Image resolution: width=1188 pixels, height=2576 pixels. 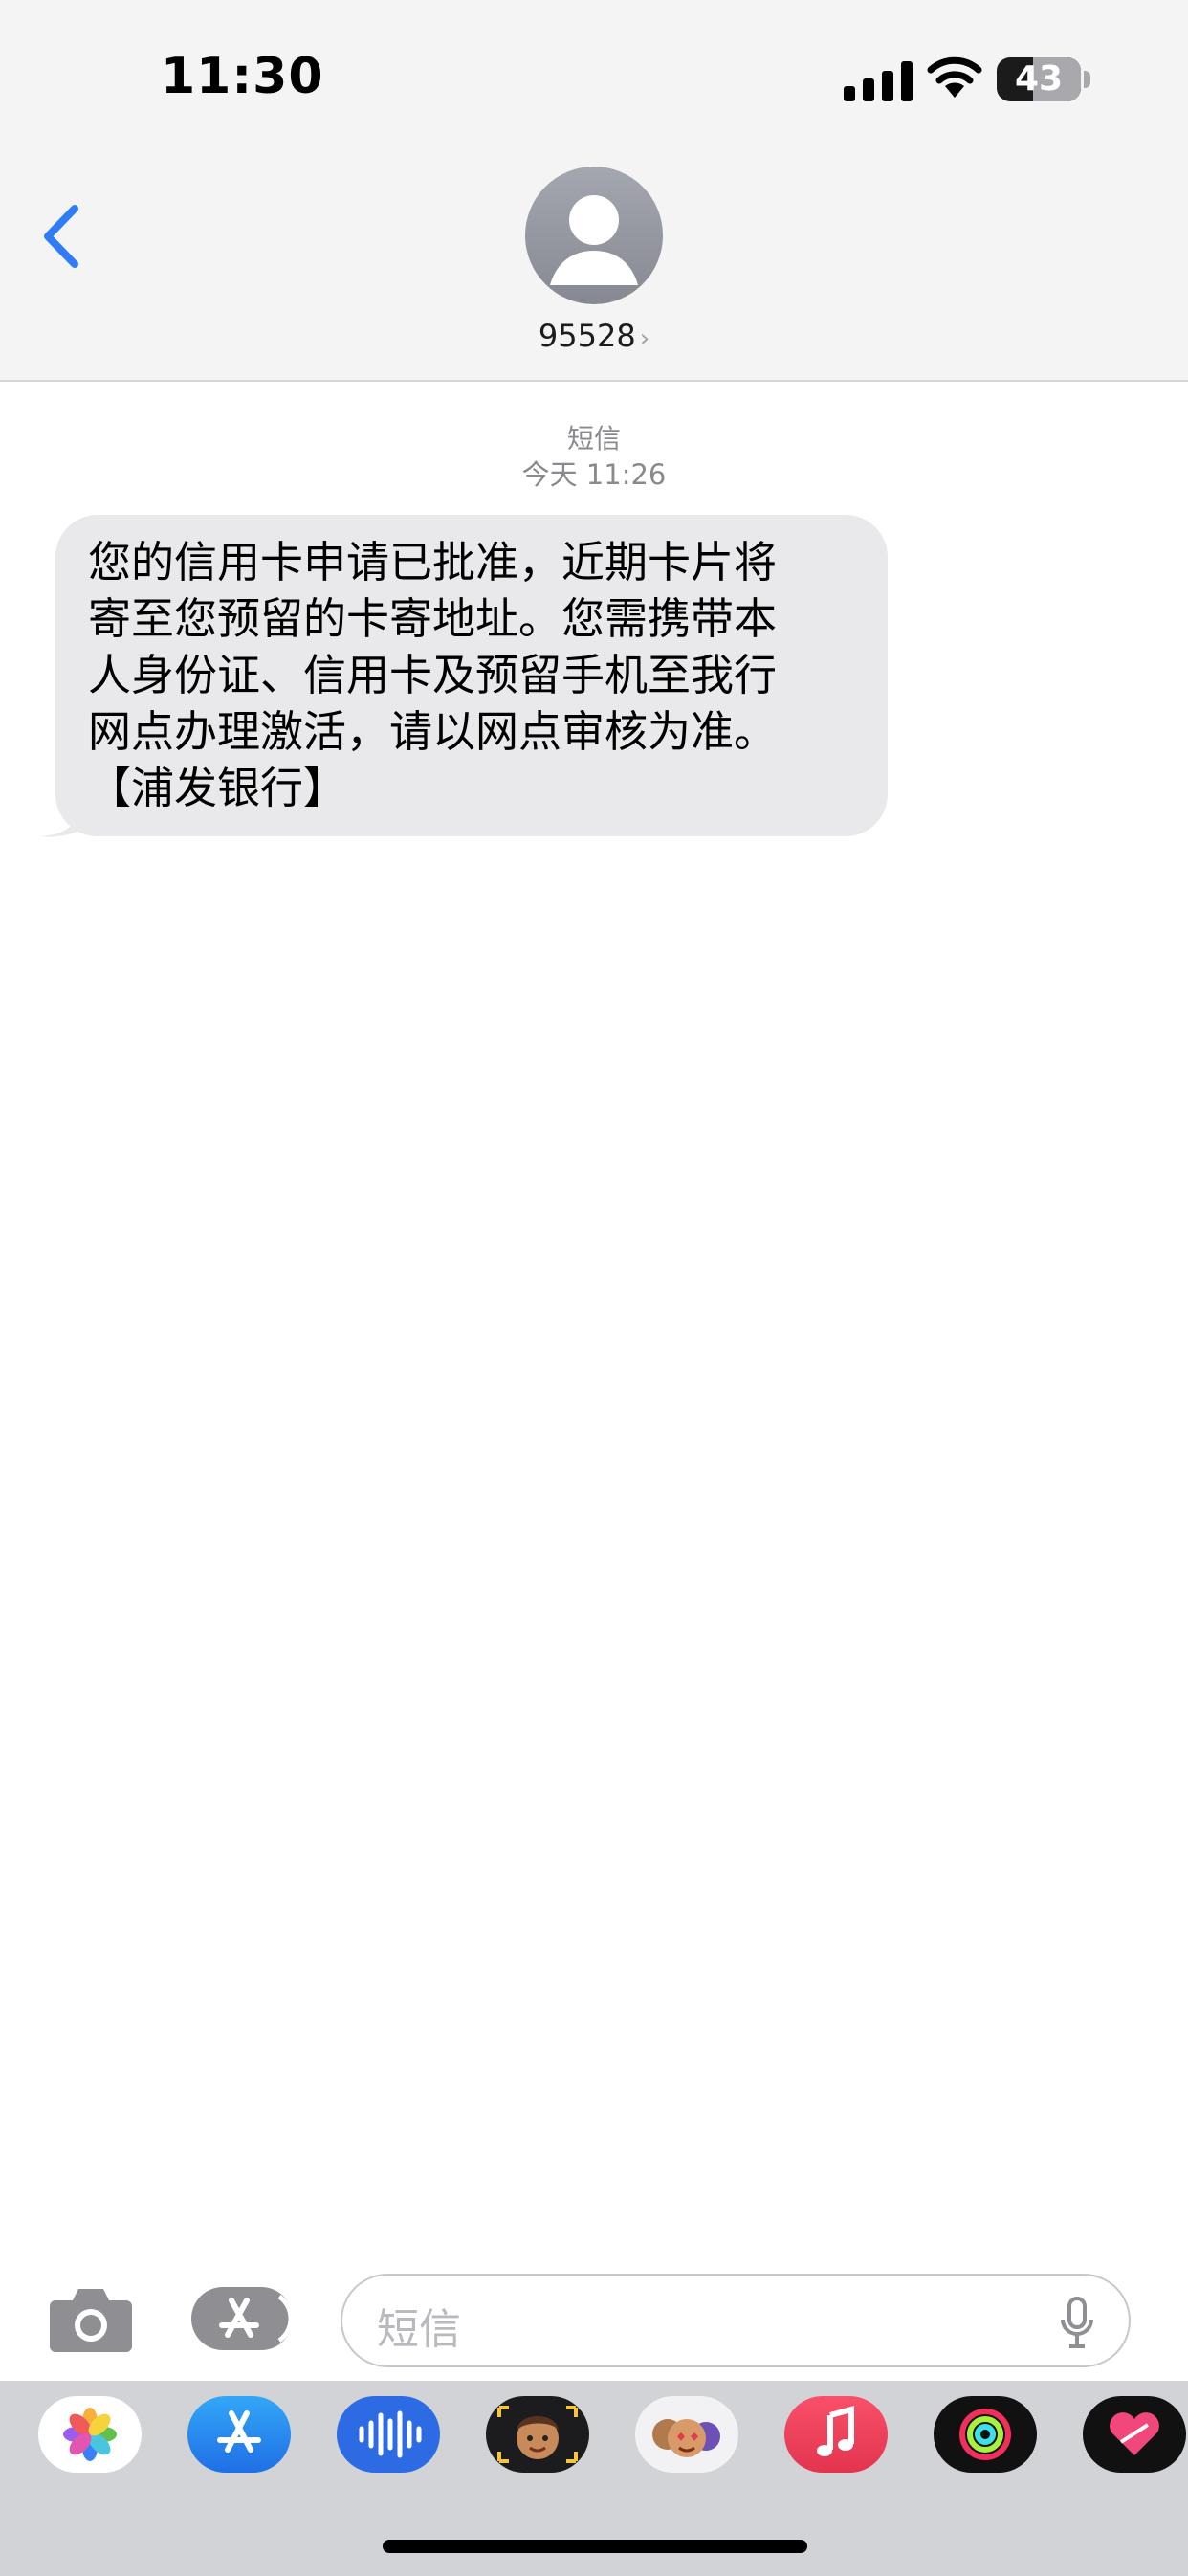 I want to click on battery-icon: 43, so click(x=1039, y=79).